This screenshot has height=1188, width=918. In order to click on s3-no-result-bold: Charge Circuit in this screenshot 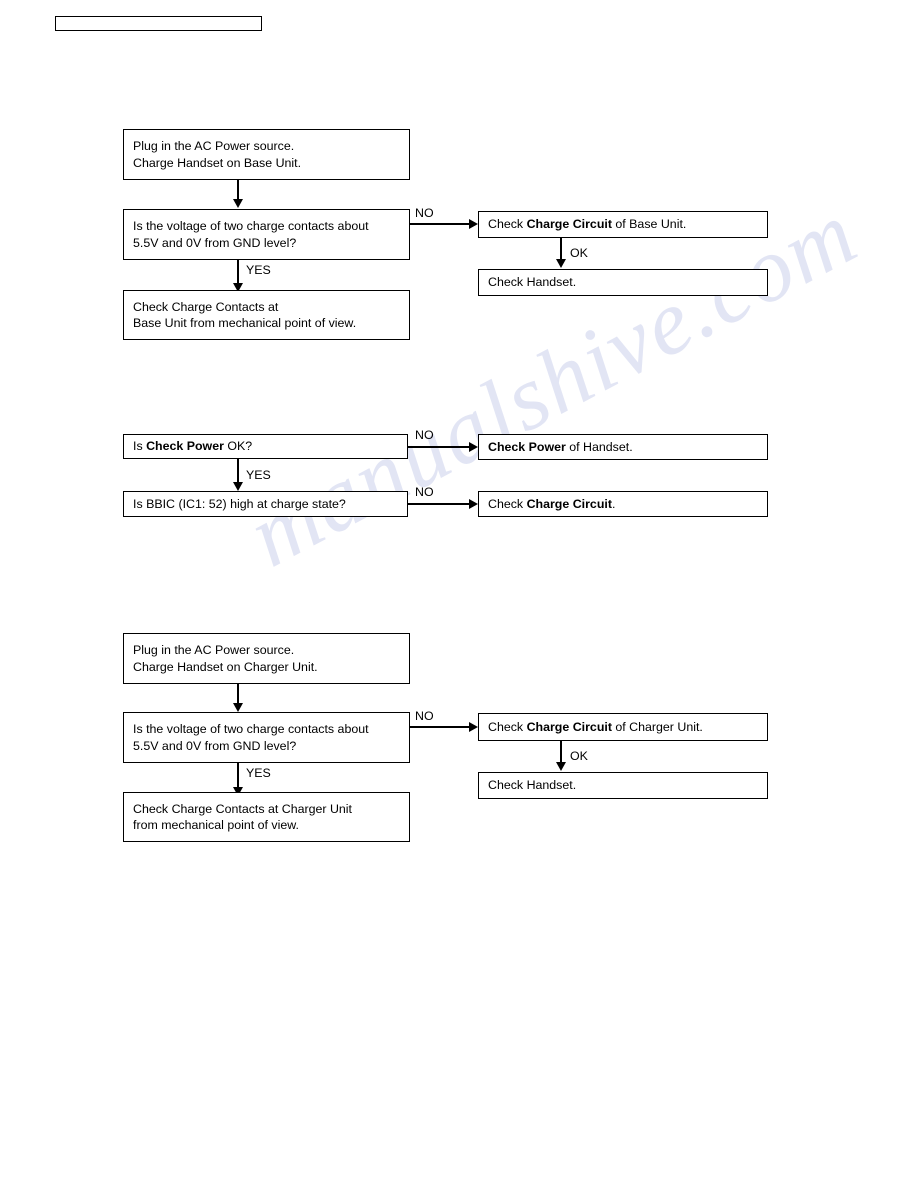, I will do `click(569, 726)`.